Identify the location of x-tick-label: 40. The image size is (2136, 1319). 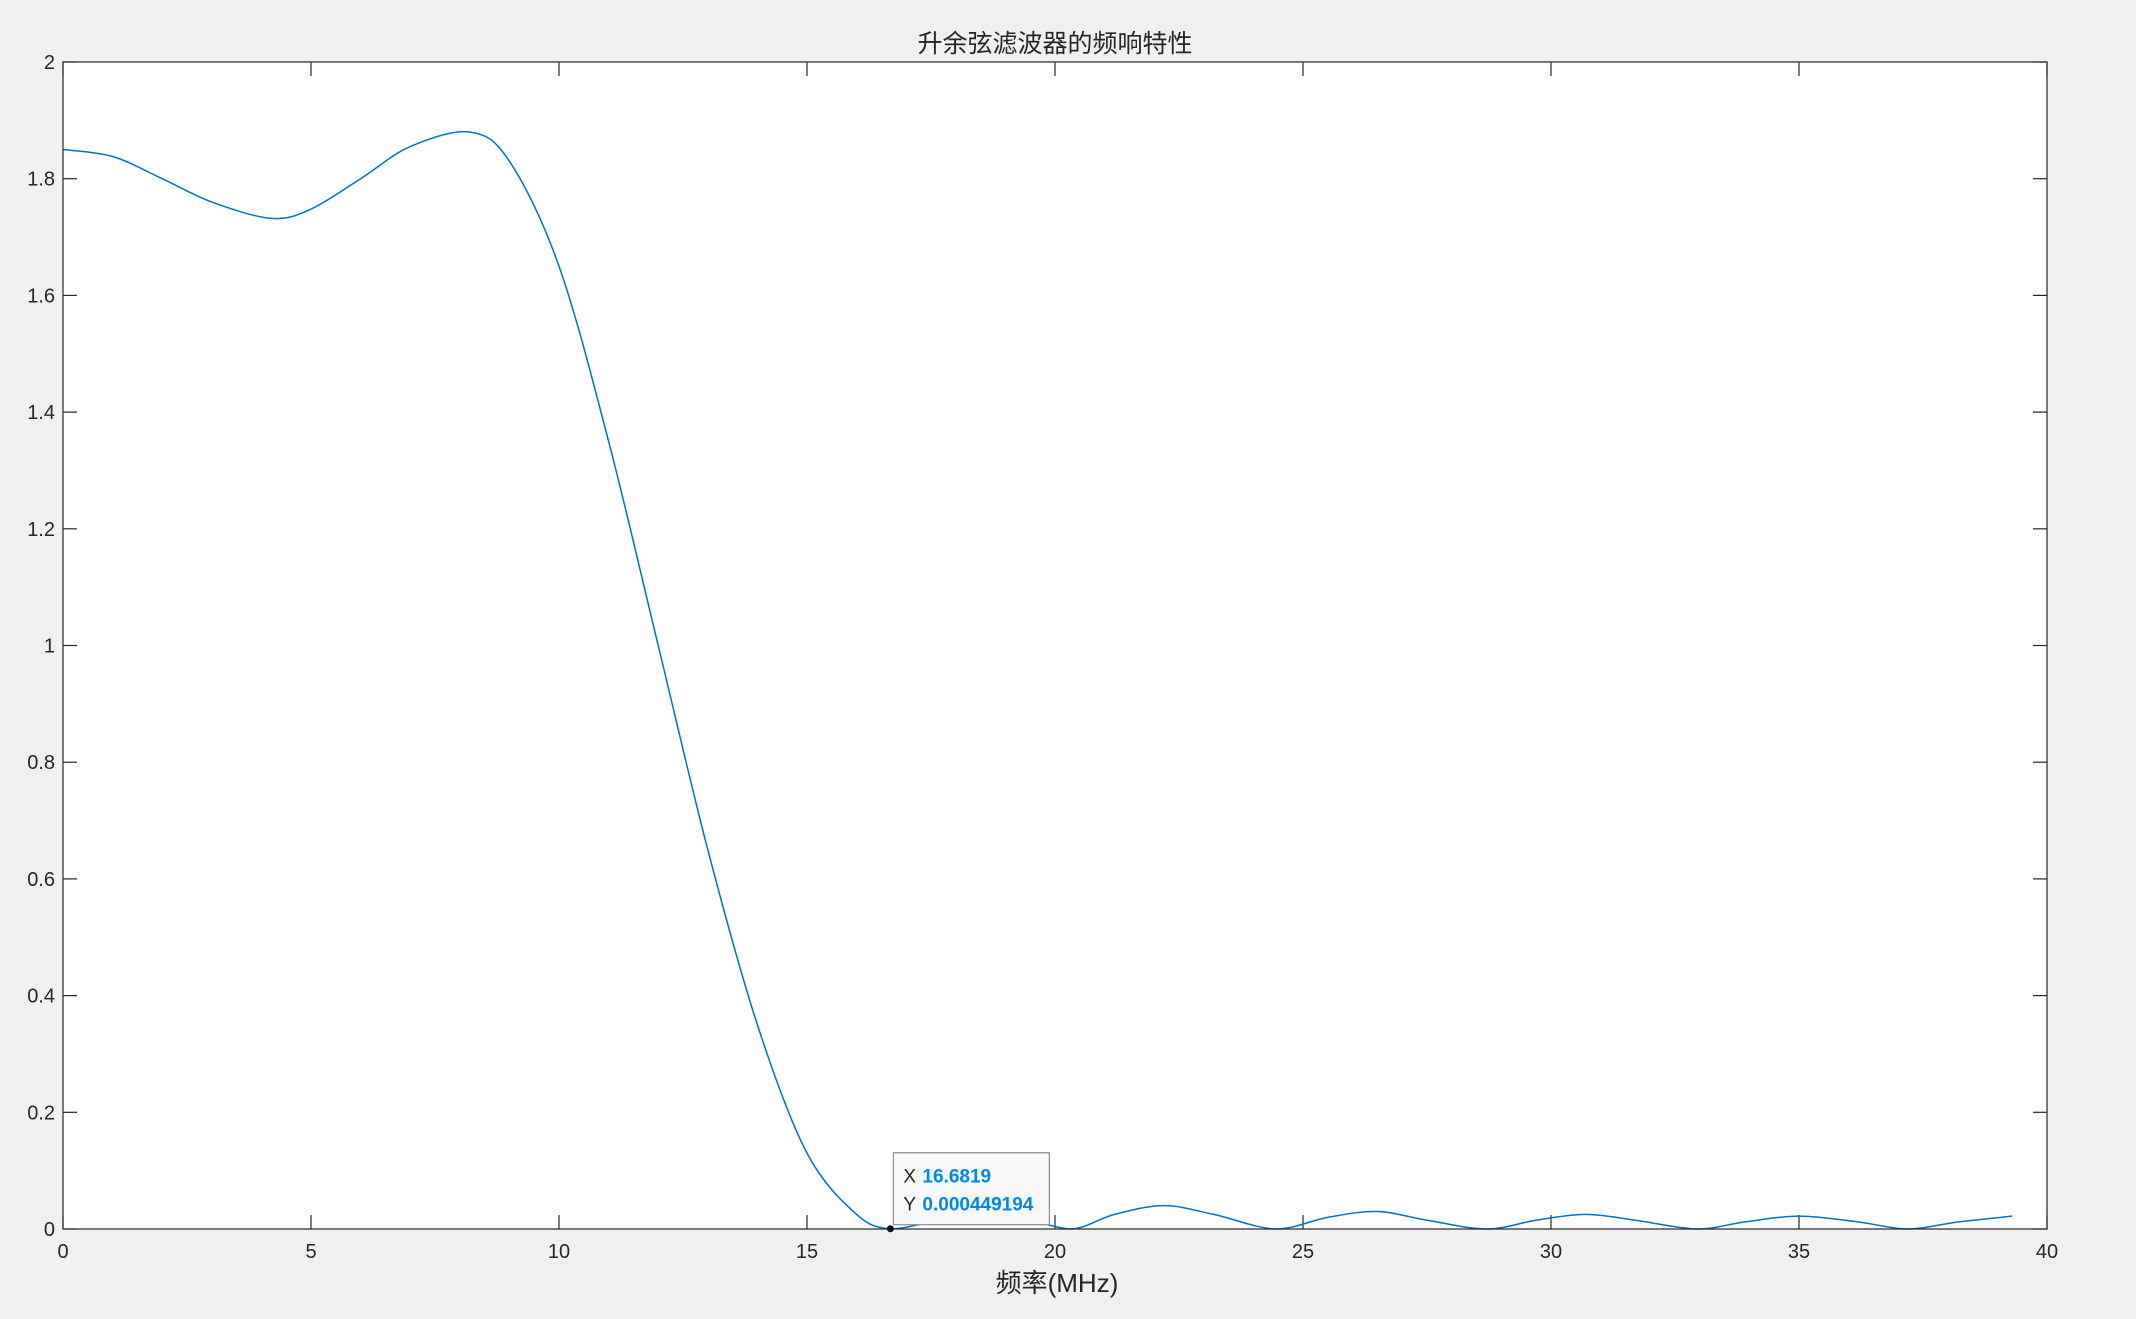
(2047, 1252).